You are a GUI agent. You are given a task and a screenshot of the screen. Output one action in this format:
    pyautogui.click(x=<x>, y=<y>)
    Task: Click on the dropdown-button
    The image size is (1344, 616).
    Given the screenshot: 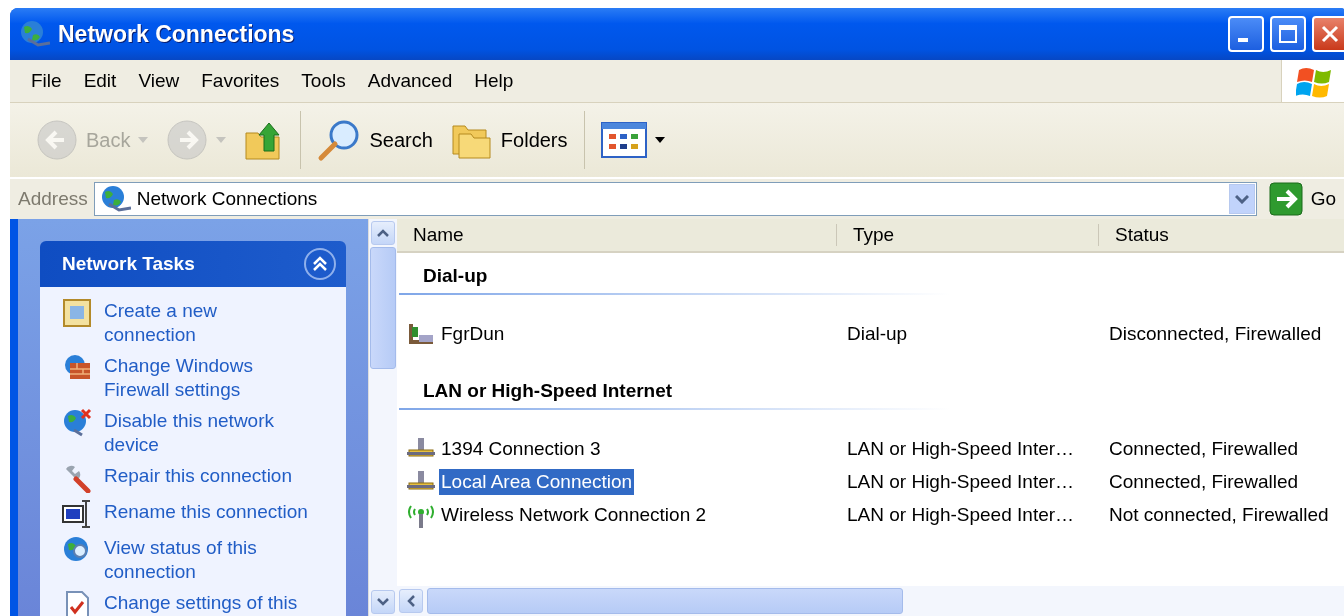 What is the action you would take?
    pyautogui.click(x=1241, y=199)
    